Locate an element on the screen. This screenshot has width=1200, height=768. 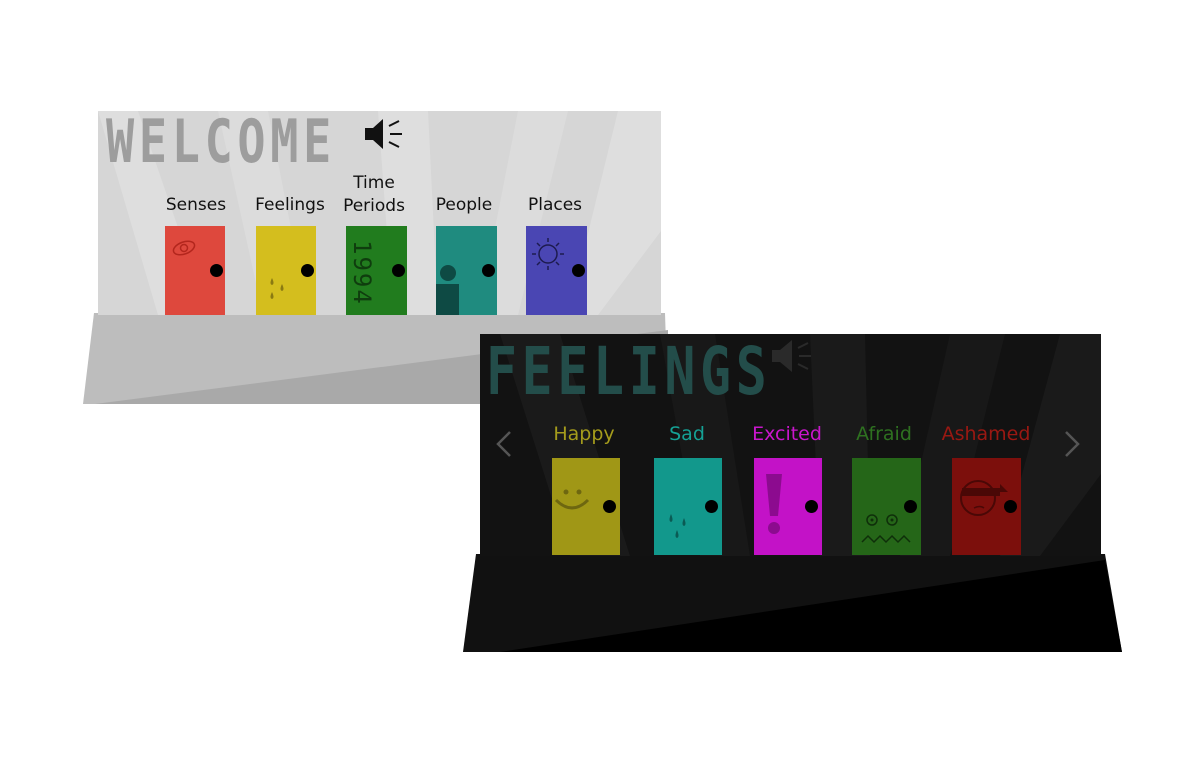
door-happy is located at coordinates (586, 506).